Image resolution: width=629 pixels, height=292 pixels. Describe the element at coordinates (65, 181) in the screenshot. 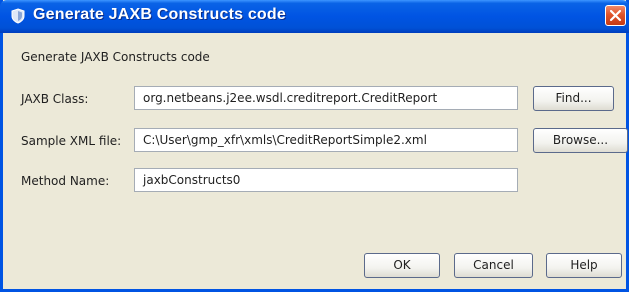

I see `method-name-label: Method Name:` at that location.